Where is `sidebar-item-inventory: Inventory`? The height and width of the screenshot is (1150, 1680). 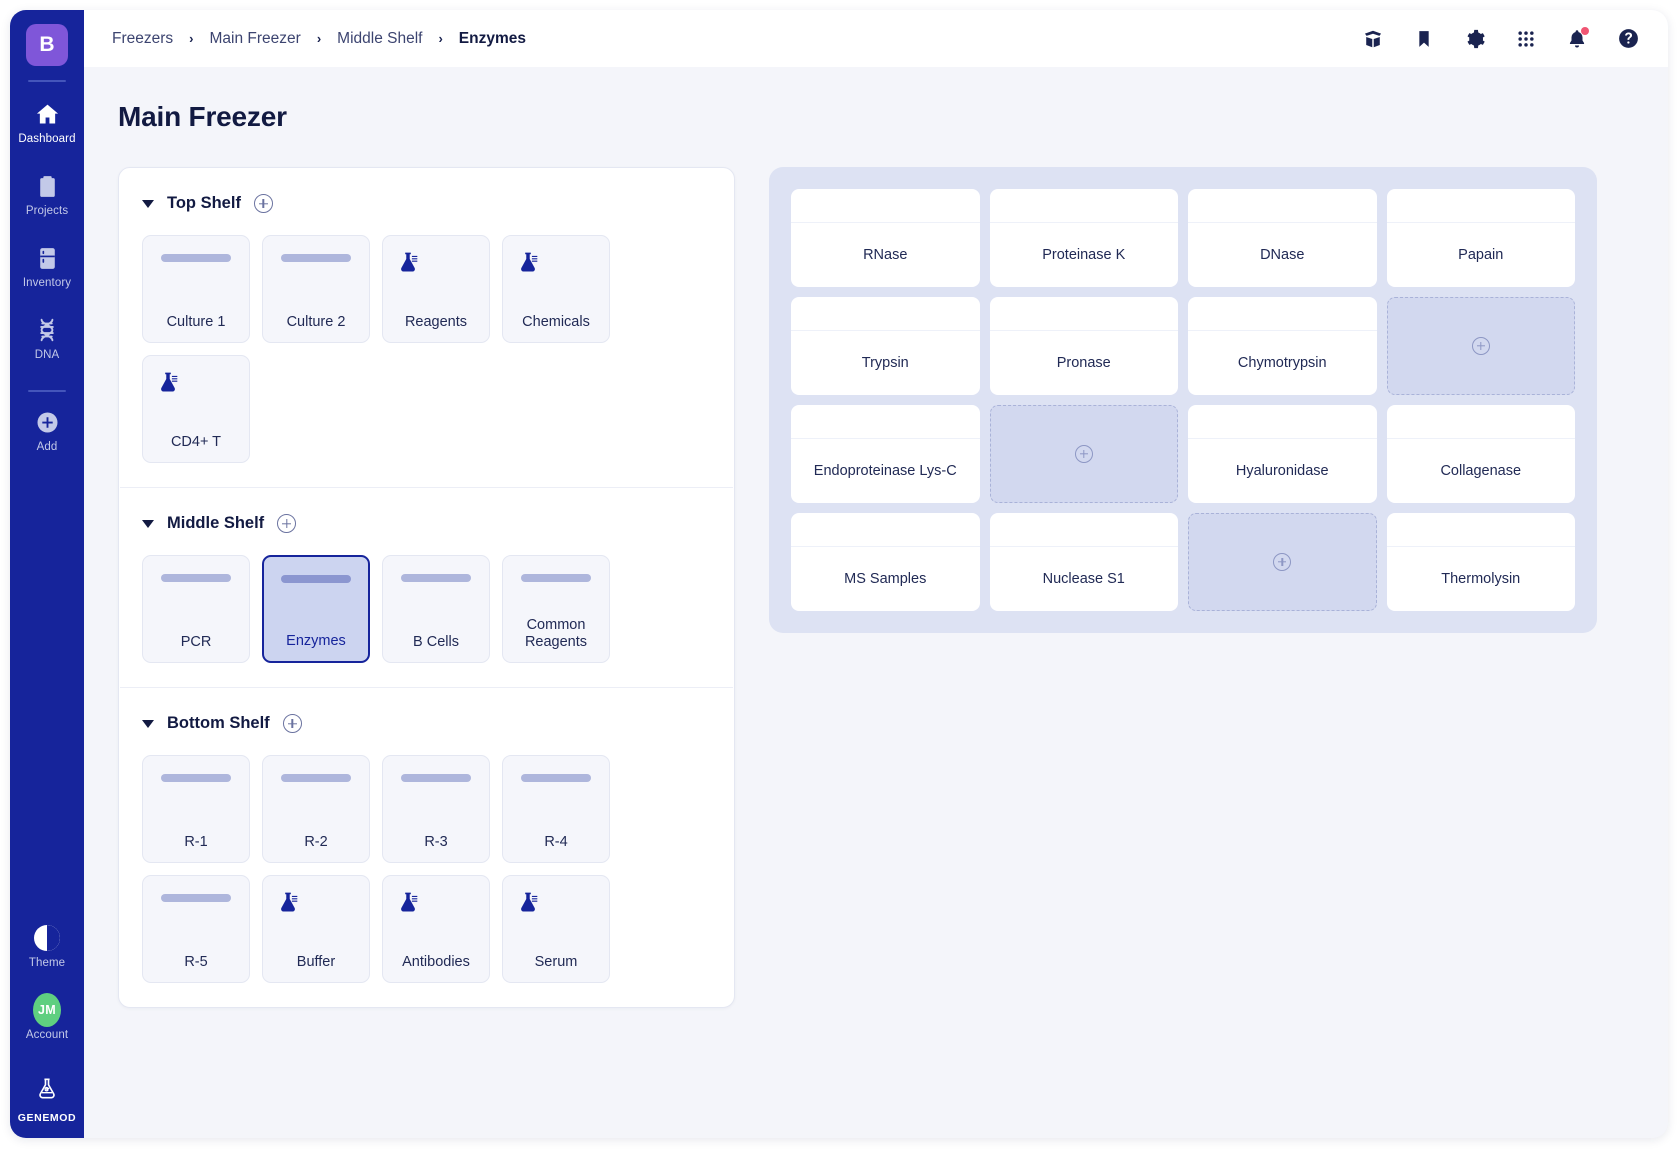 sidebar-item-inventory: Inventory is located at coordinates (47, 266).